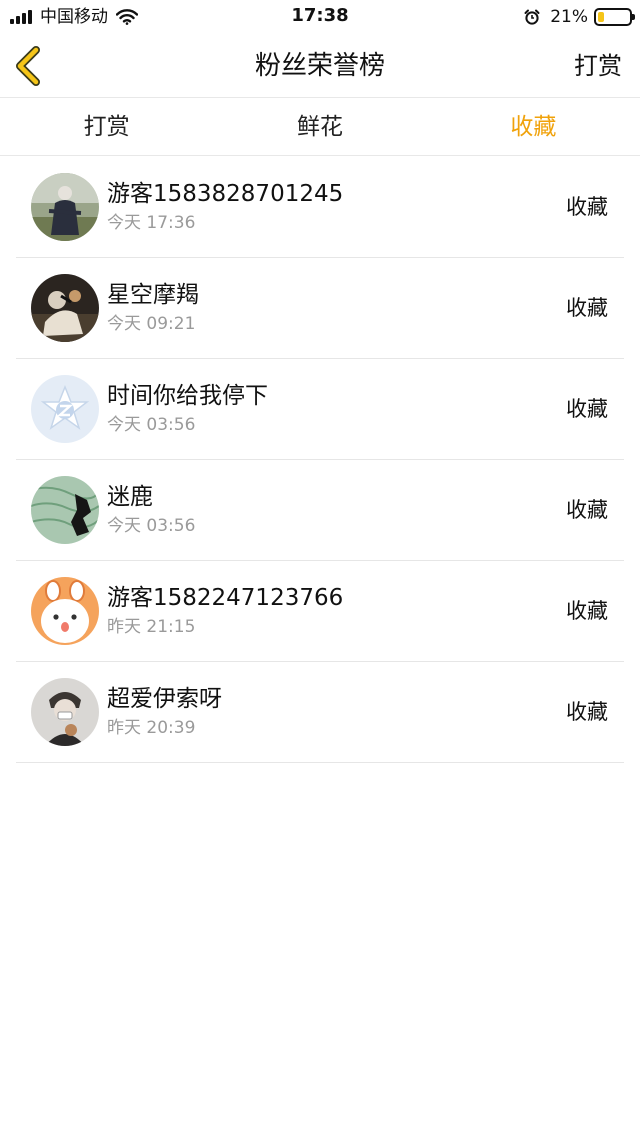 Image resolution: width=640 pixels, height=1138 pixels. Describe the element at coordinates (151, 223) in the screenshot. I see `fan-time: 今天 17:36` at that location.